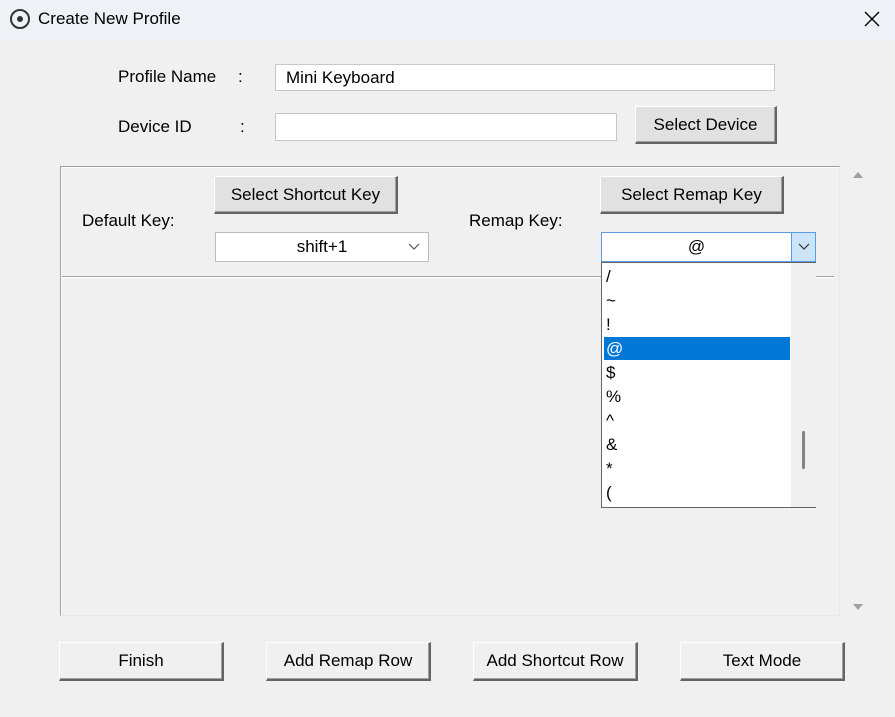 This screenshot has width=895, height=717. Describe the element at coordinates (446, 127) in the screenshot. I see `device-id-input` at that location.